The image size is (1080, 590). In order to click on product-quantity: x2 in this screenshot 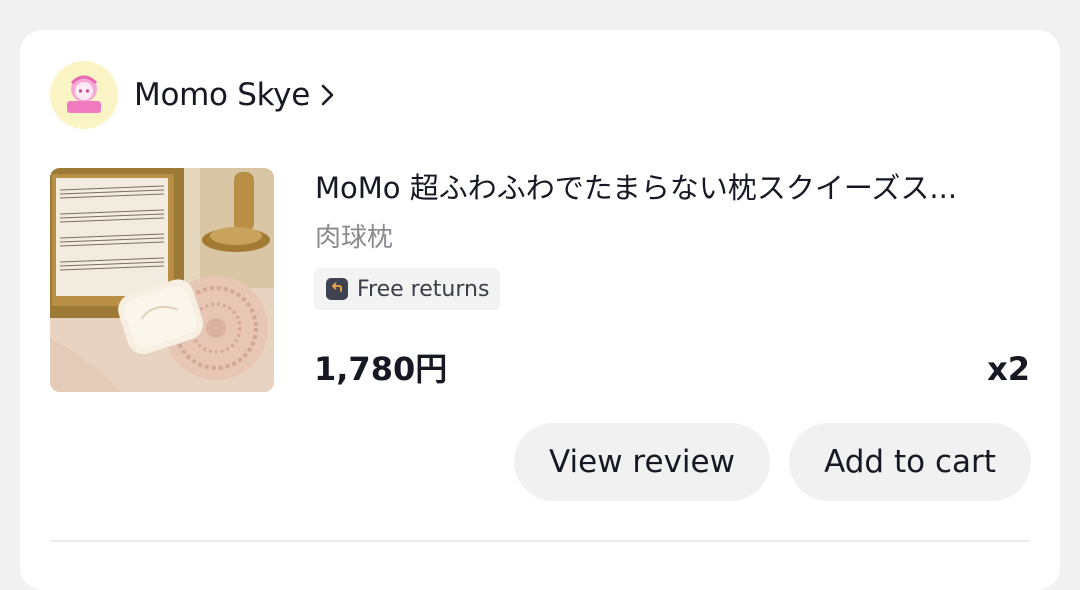, I will do `click(1008, 369)`.